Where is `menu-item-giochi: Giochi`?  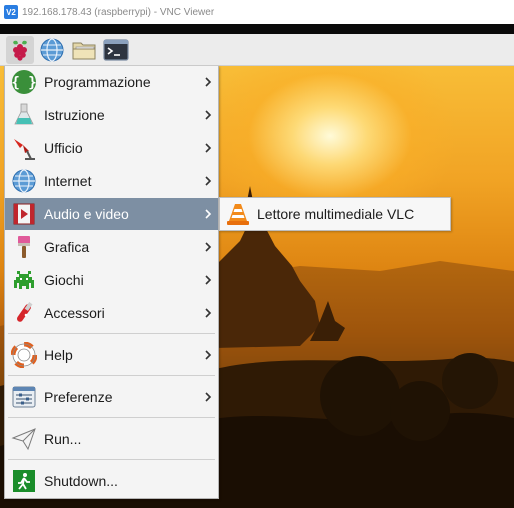
menu-item-giochi: Giochi is located at coordinates (111, 280).